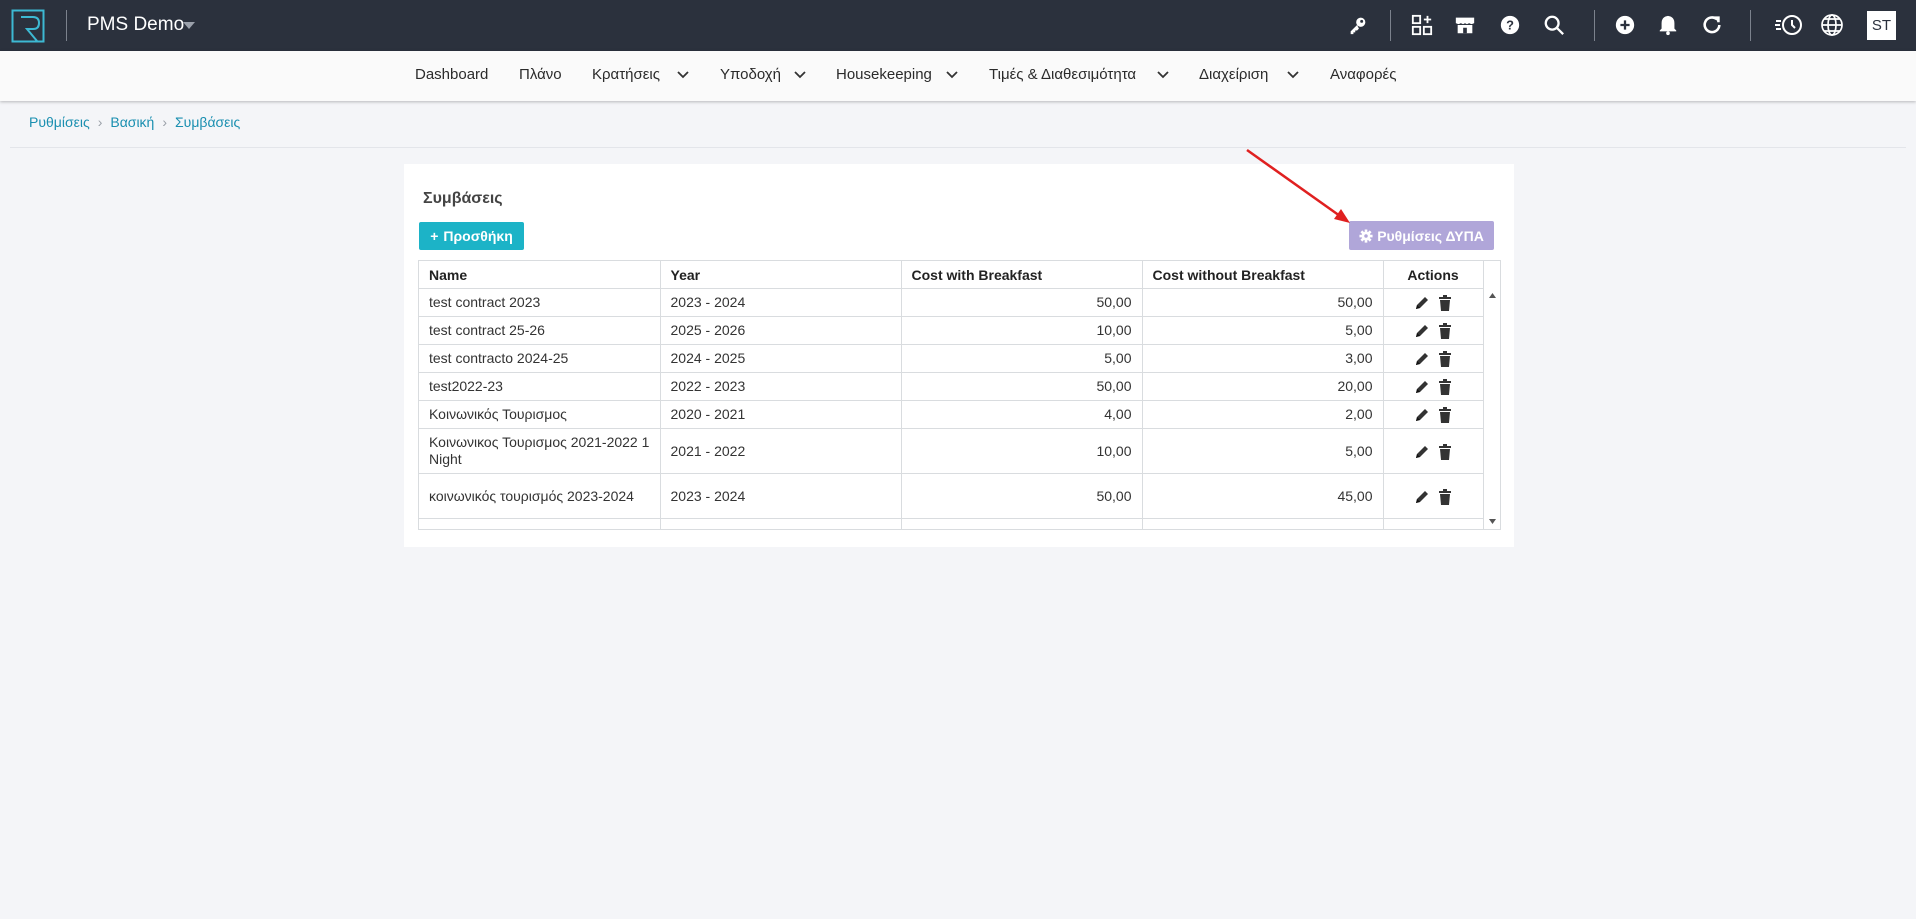  Describe the element at coordinates (540, 74) in the screenshot. I see `nav-item-plano: Πλάνο` at that location.